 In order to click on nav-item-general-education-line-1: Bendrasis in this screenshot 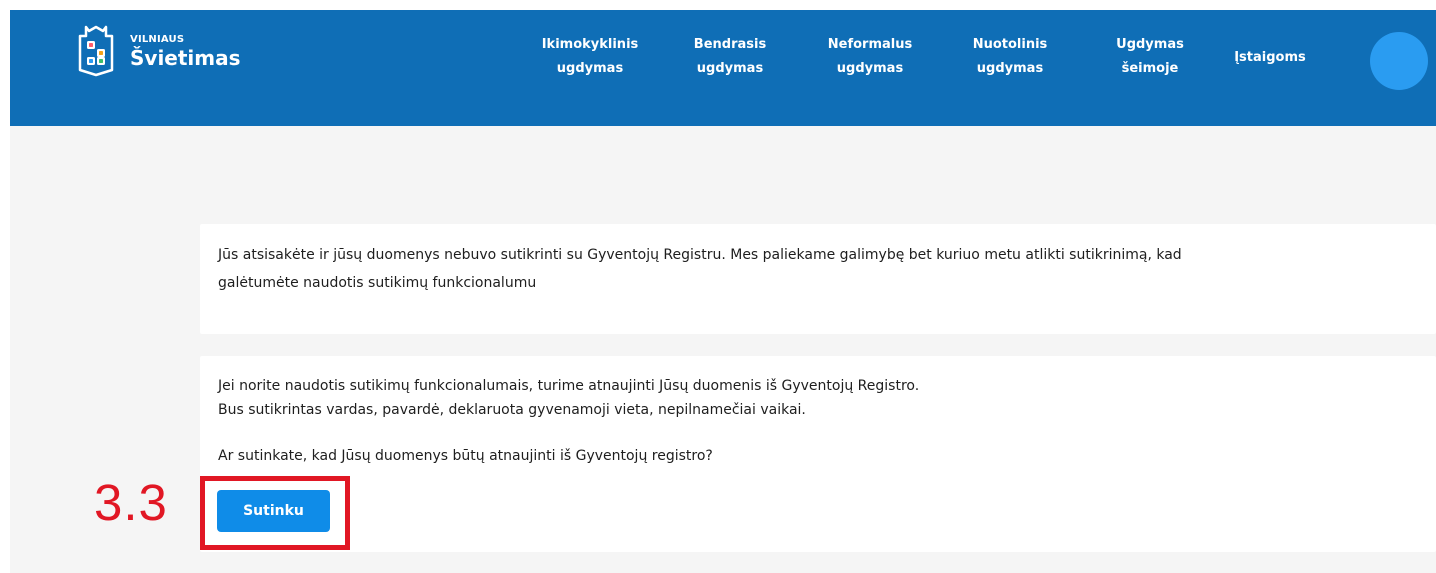, I will do `click(730, 44)`.